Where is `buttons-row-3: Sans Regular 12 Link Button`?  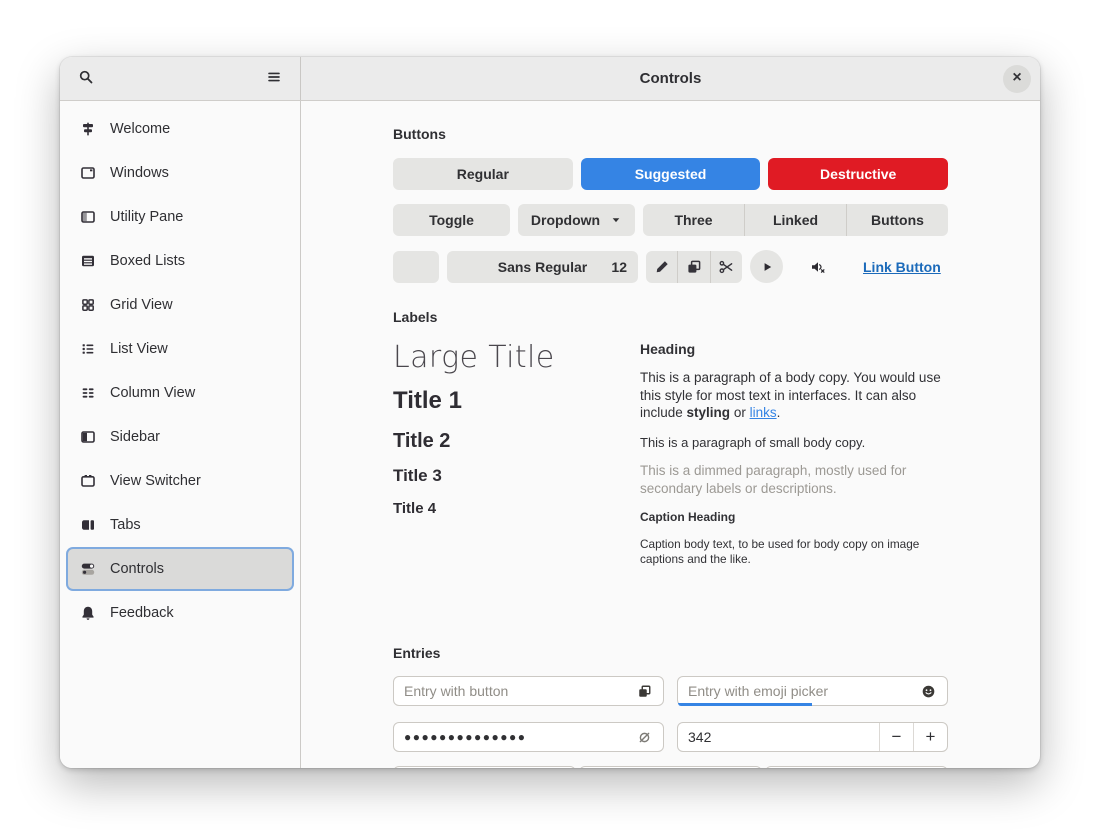
buttons-row-3: Sans Regular 12 Link Button is located at coordinates (670, 266).